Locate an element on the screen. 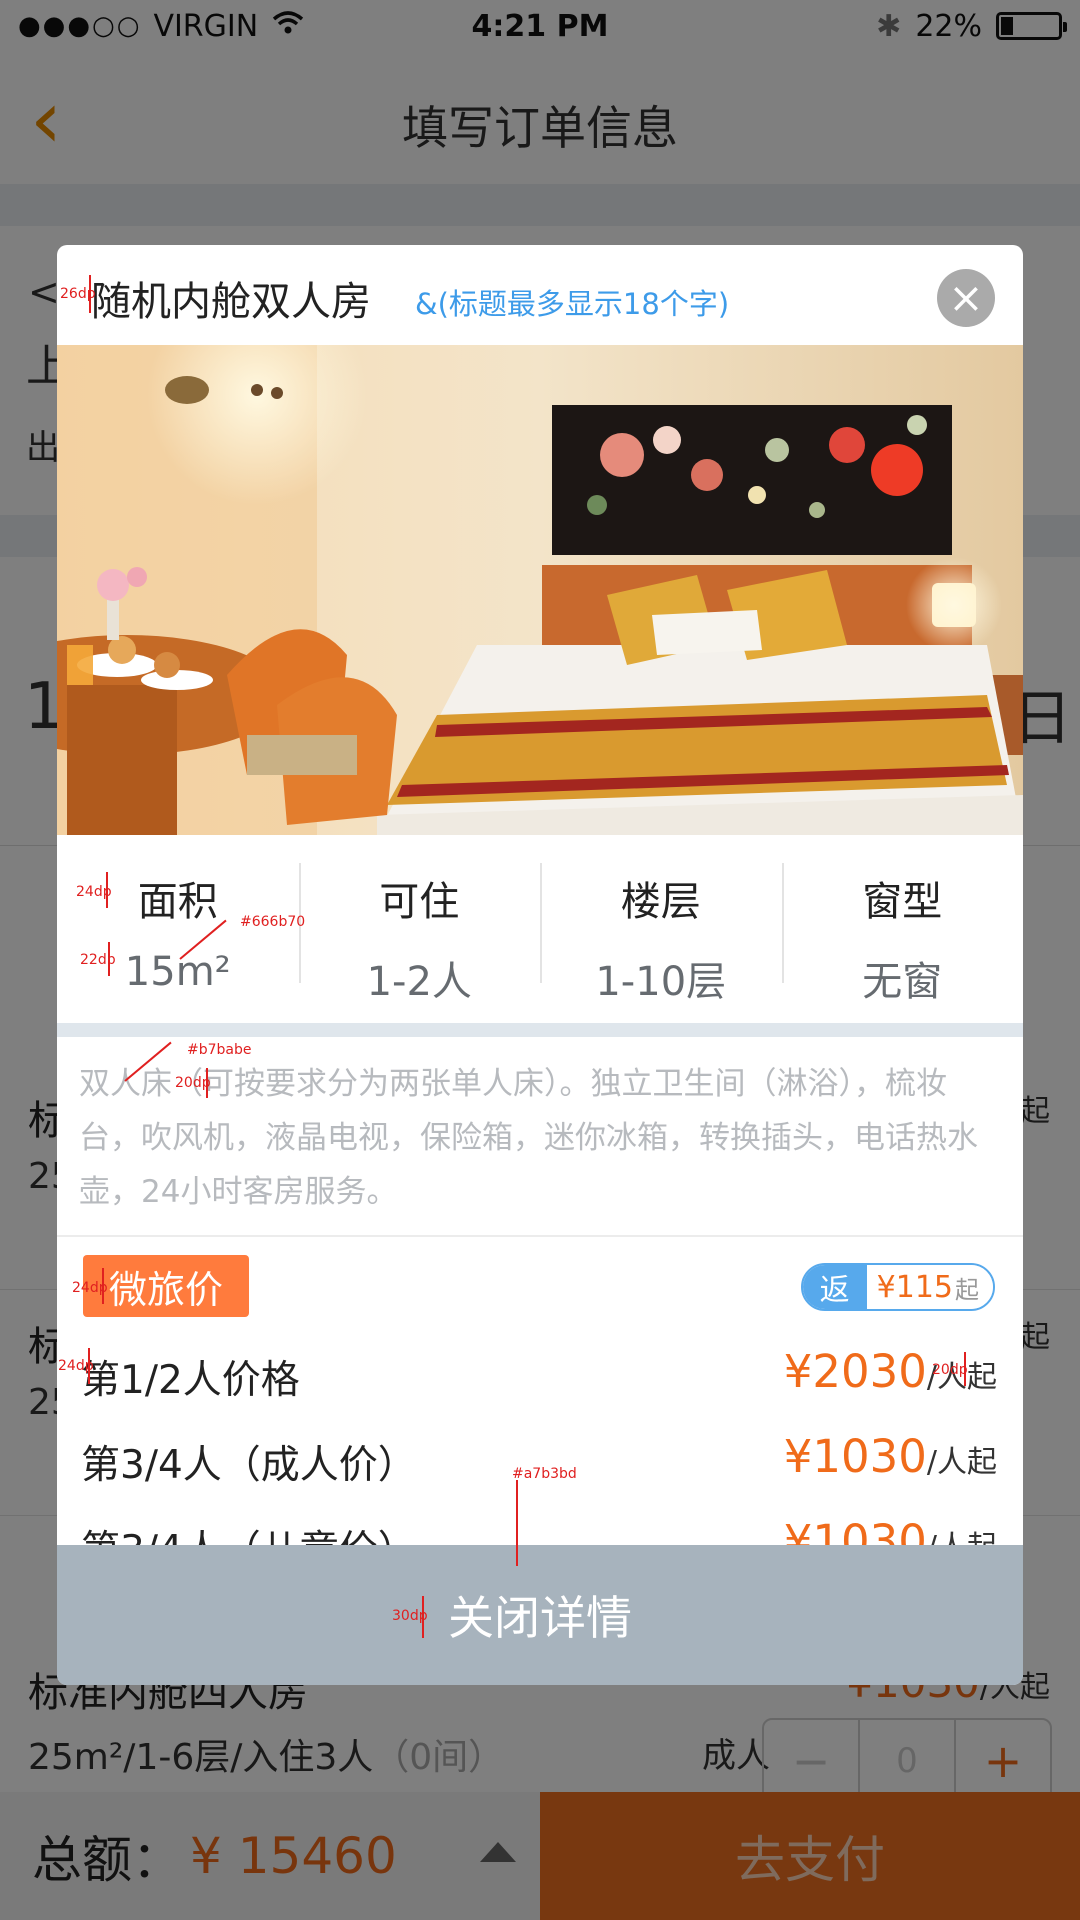 The width and height of the screenshot is (1080, 1920). price-amount: ¥1030 is located at coordinates (855, 1456).